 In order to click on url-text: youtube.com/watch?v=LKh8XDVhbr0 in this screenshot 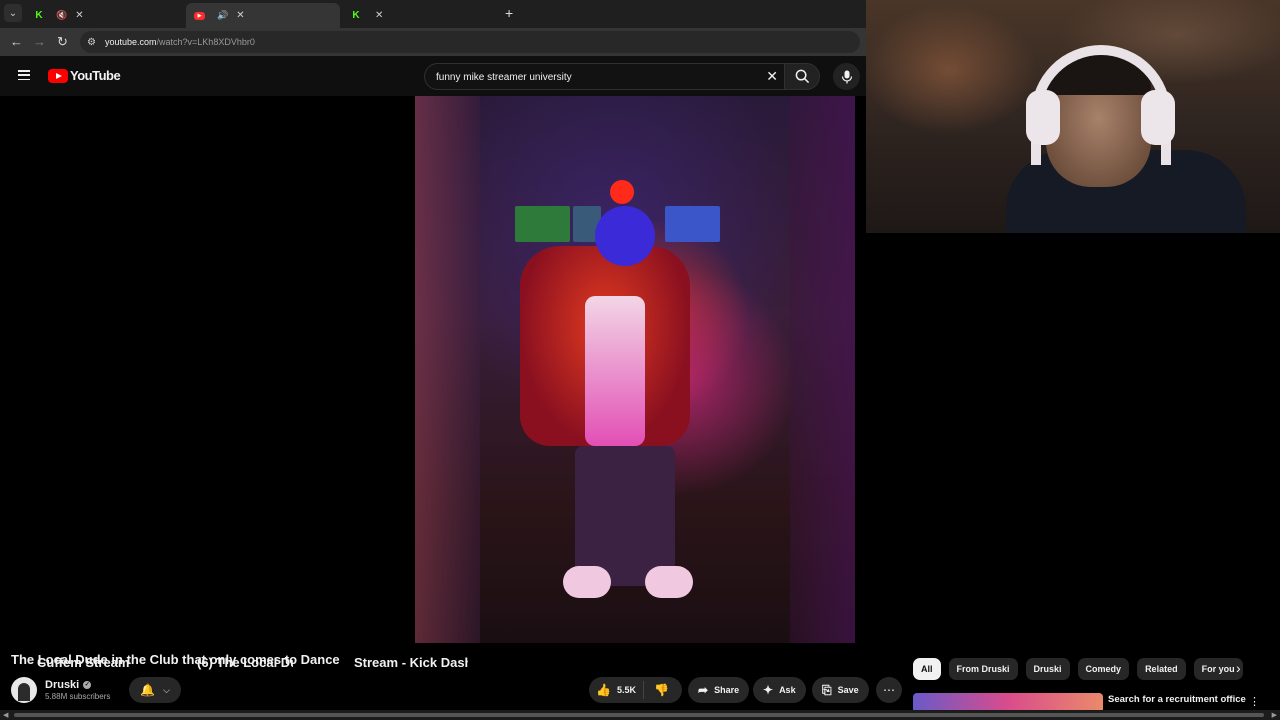, I will do `click(180, 42)`.